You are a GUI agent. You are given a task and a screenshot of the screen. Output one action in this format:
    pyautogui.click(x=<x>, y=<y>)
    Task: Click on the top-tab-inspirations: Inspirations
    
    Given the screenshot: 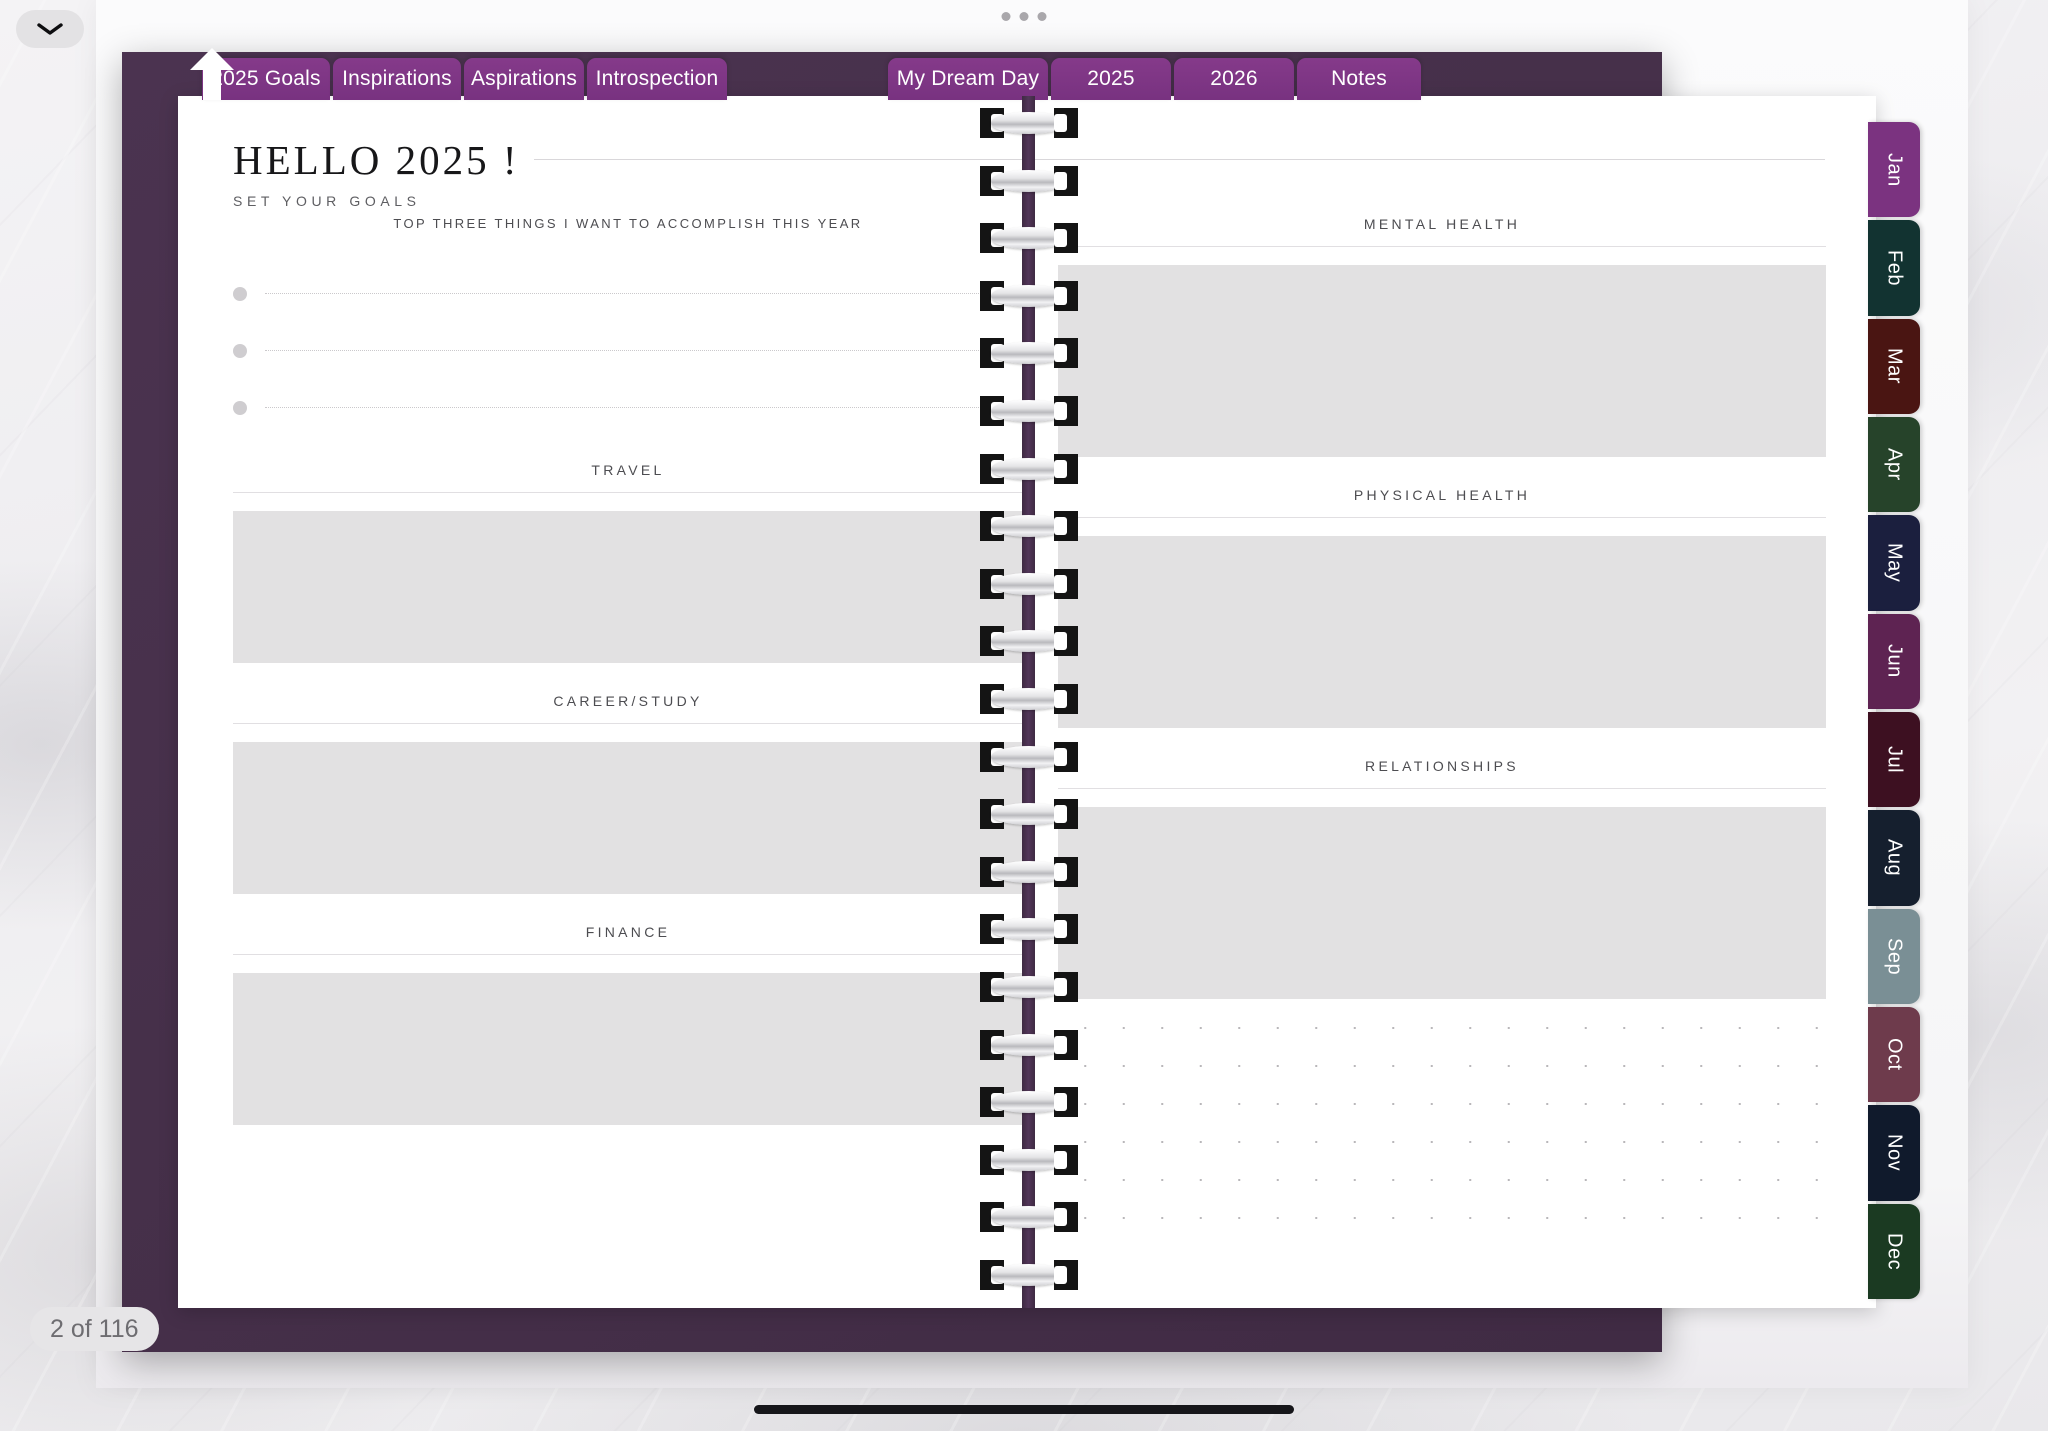 What is the action you would take?
    pyautogui.click(x=397, y=79)
    